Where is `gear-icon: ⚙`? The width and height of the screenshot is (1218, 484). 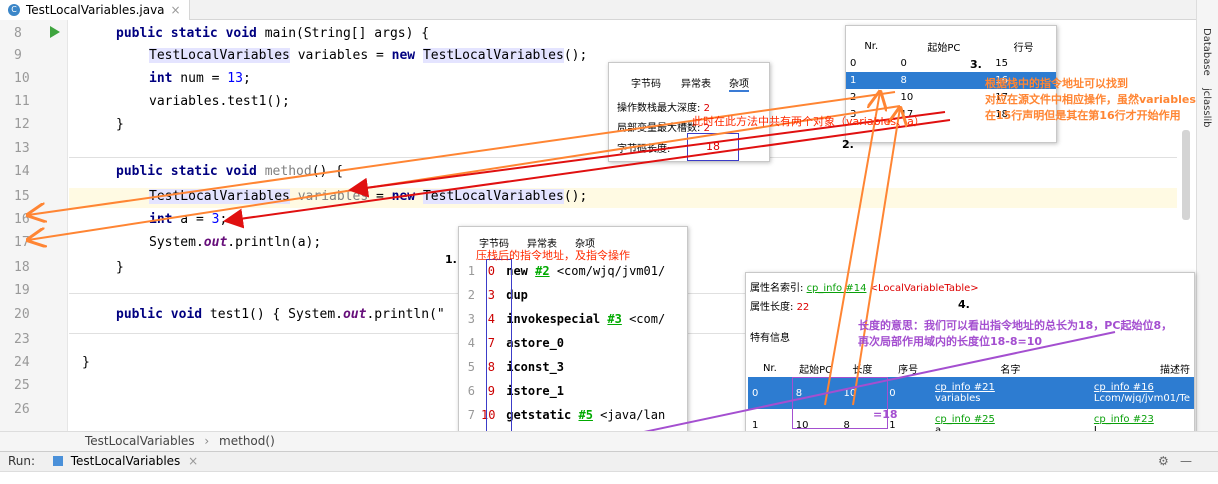 gear-icon: ⚙ is located at coordinates (1163, 461).